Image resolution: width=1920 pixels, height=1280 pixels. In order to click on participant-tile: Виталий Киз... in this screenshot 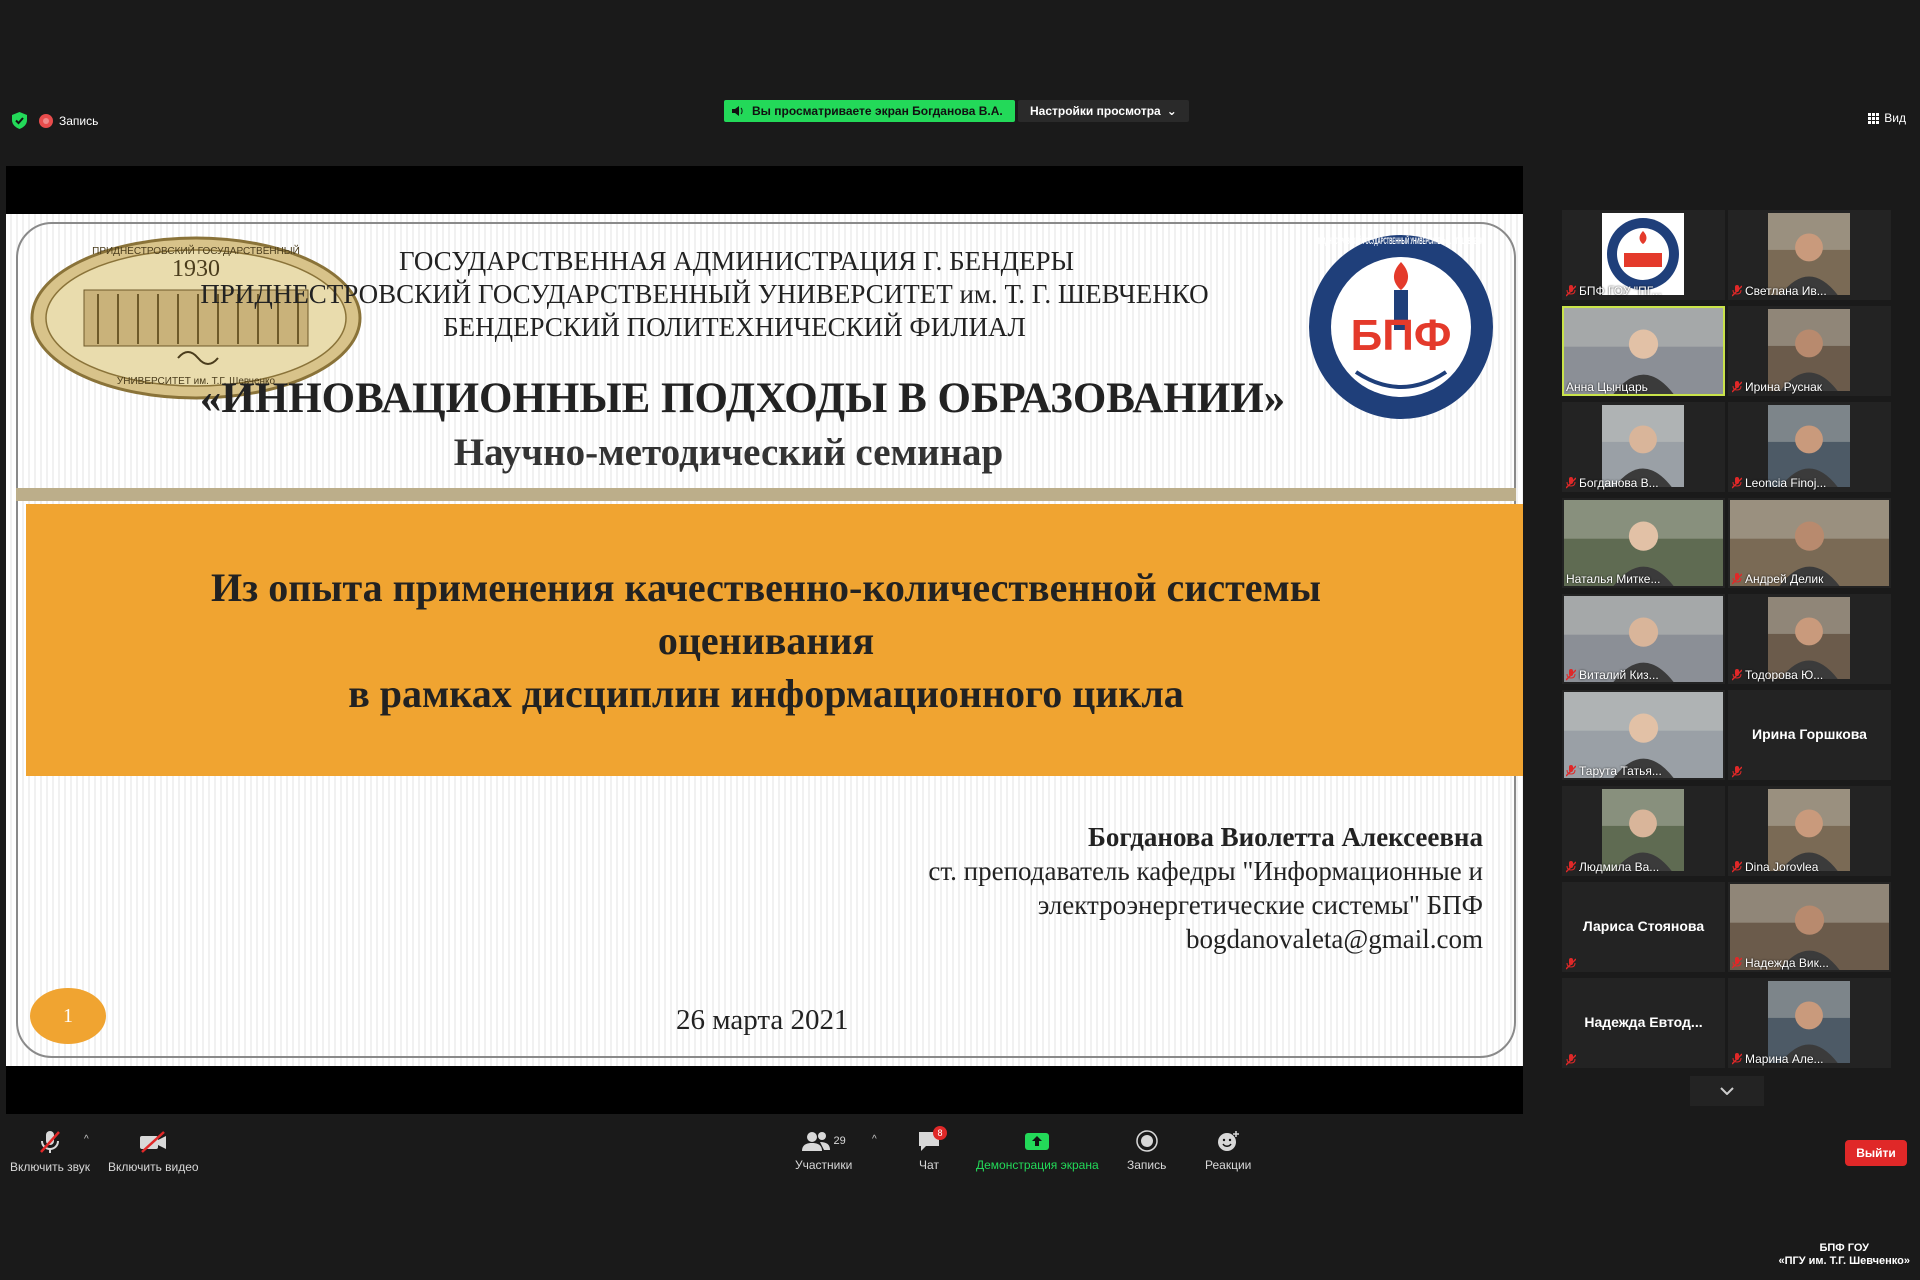, I will do `click(1643, 639)`.